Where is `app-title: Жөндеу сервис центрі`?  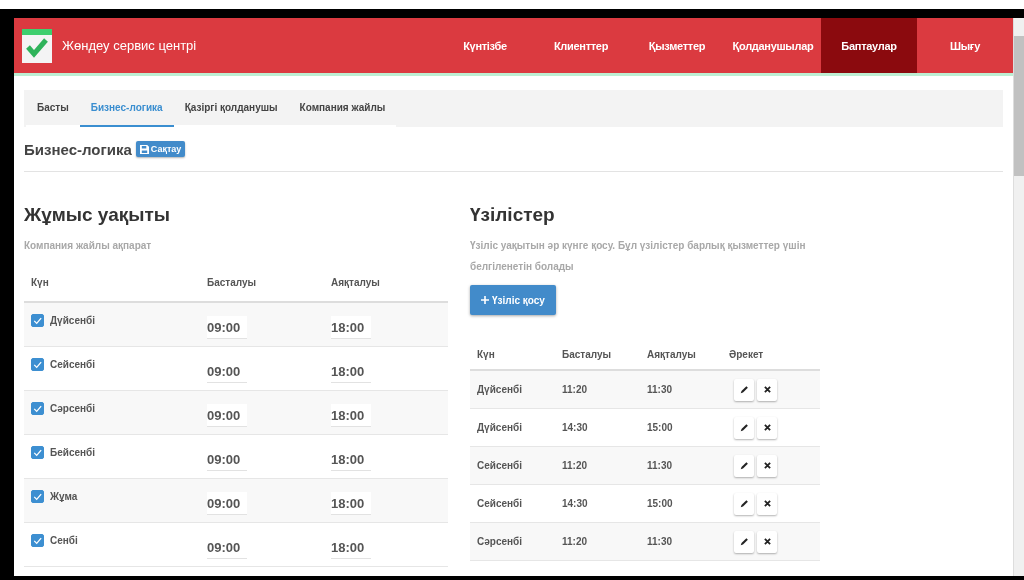 app-title: Жөндеу сервис центрі is located at coordinates (129, 45).